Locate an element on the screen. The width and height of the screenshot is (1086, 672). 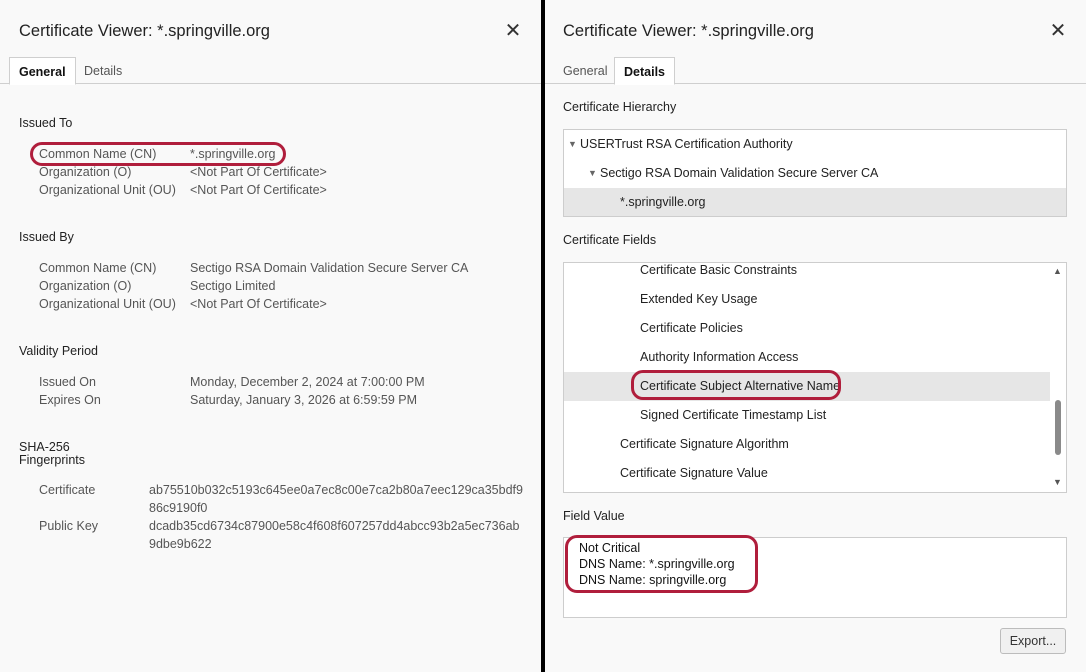
tree-item-root: ▼ USERTrust RSA Certification Authority is located at coordinates (815, 144).